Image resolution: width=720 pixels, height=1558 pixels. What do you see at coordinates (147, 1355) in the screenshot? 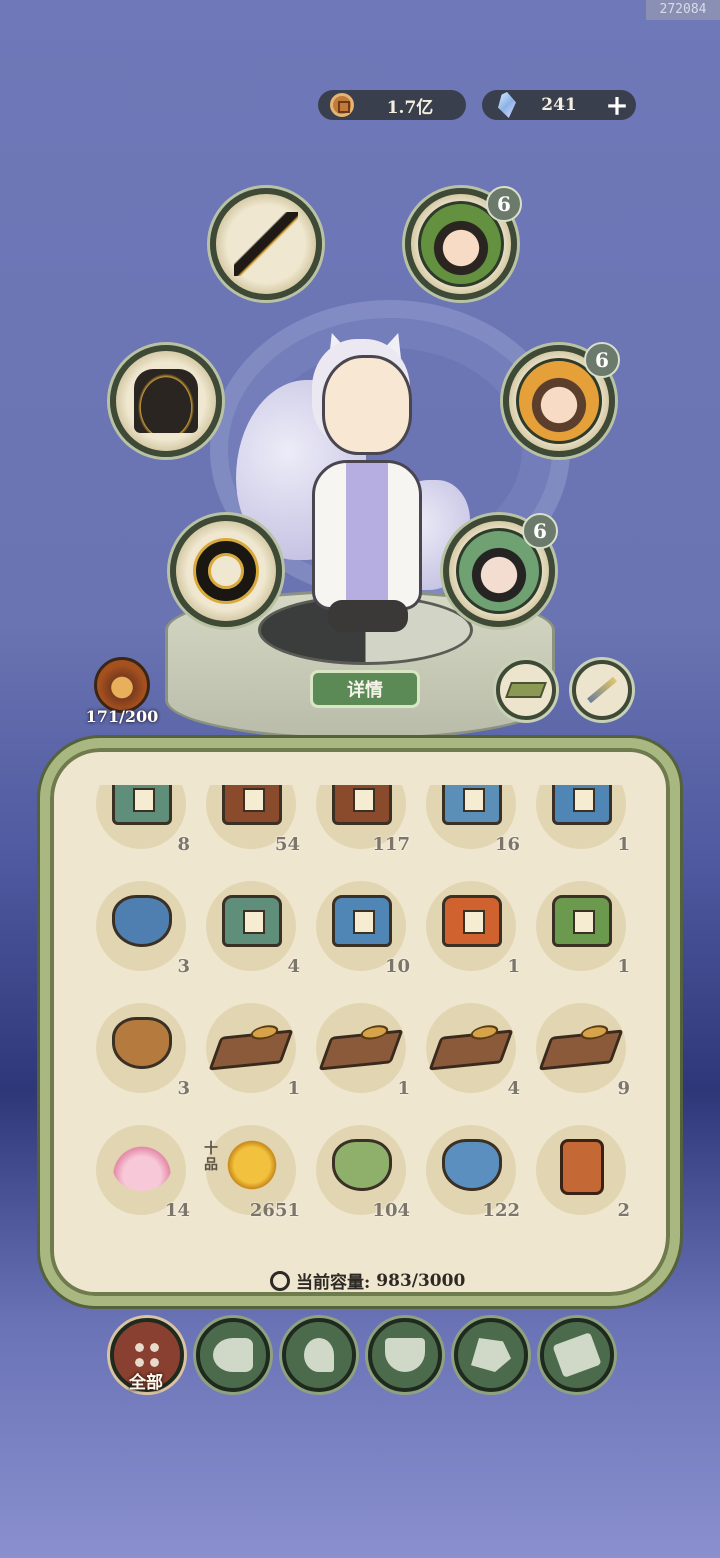
I see `four-dots-icon` at bounding box center [147, 1355].